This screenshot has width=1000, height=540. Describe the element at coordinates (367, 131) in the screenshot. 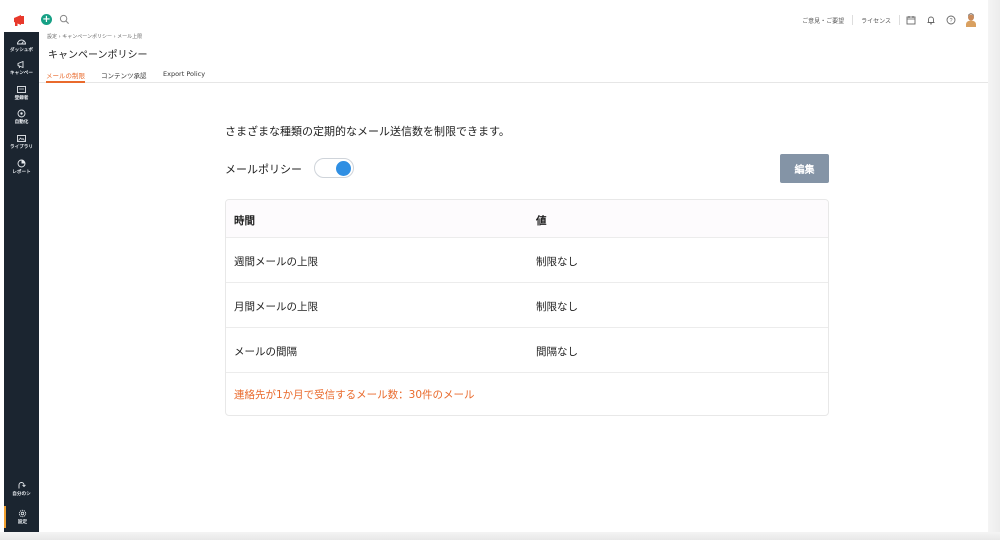

I see `page-description: さまざまな種類の定期的なメール送信数を制限できます。` at that location.